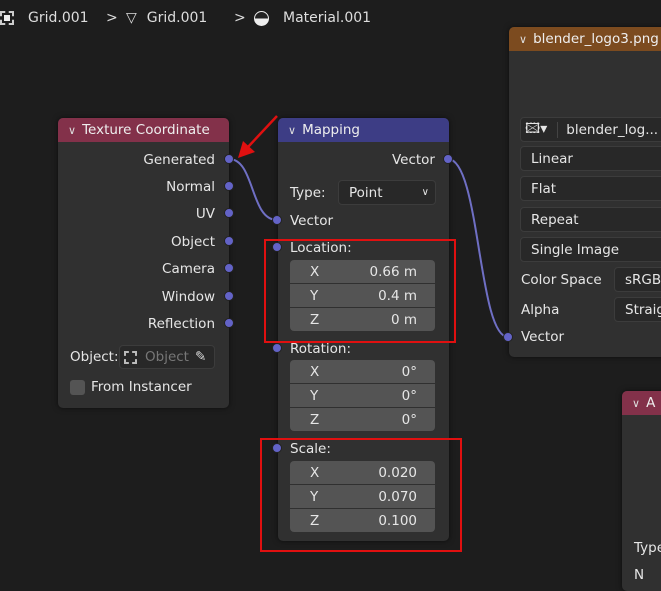 The width and height of the screenshot is (661, 591). What do you see at coordinates (258, 136) in the screenshot?
I see `annotation-arrow-icon` at bounding box center [258, 136].